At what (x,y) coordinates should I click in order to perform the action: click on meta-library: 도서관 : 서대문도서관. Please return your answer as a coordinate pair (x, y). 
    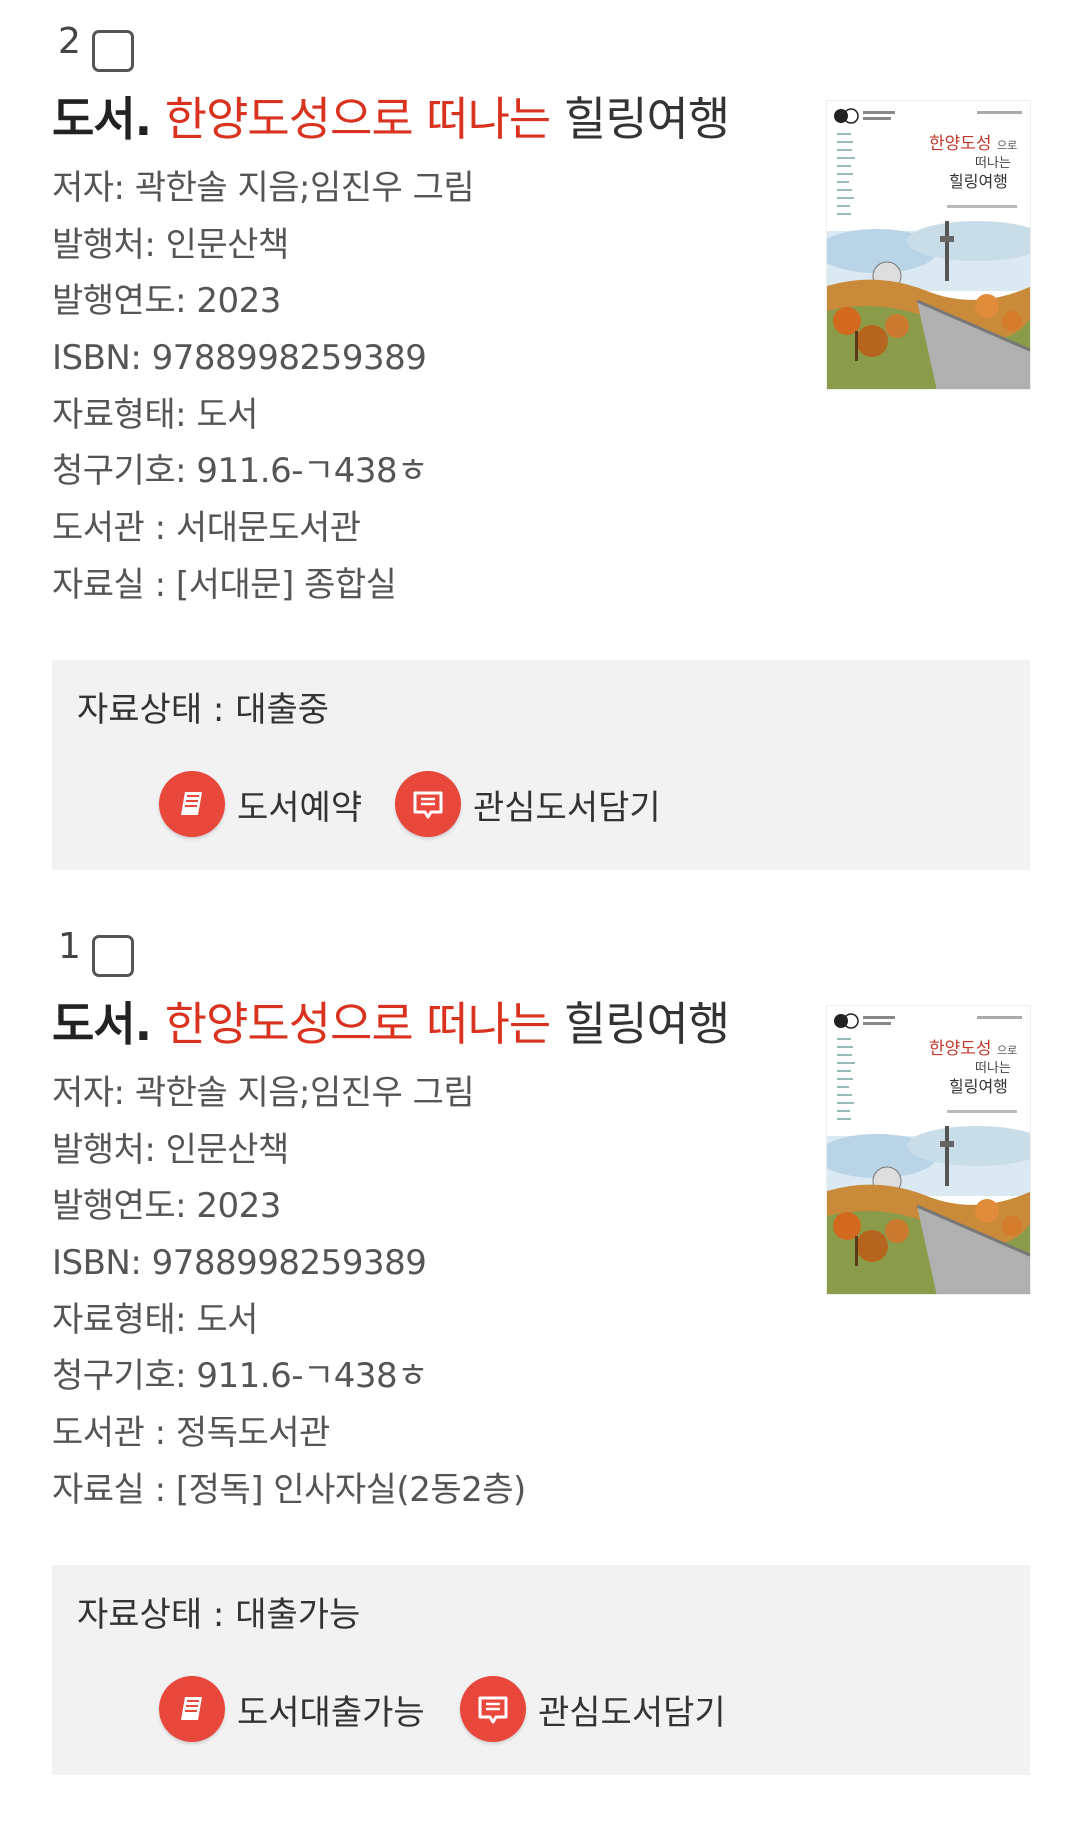
    Looking at the image, I should click on (206, 528).